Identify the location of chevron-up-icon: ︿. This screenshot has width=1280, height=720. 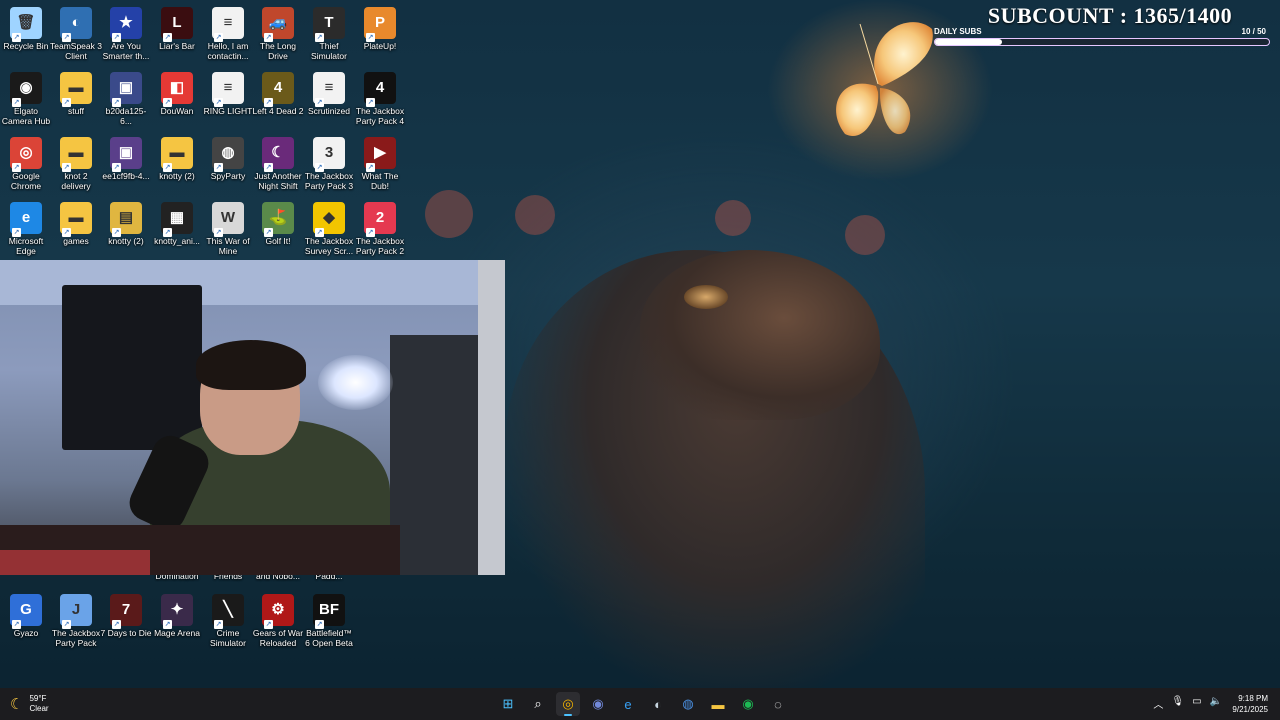
(1158, 703).